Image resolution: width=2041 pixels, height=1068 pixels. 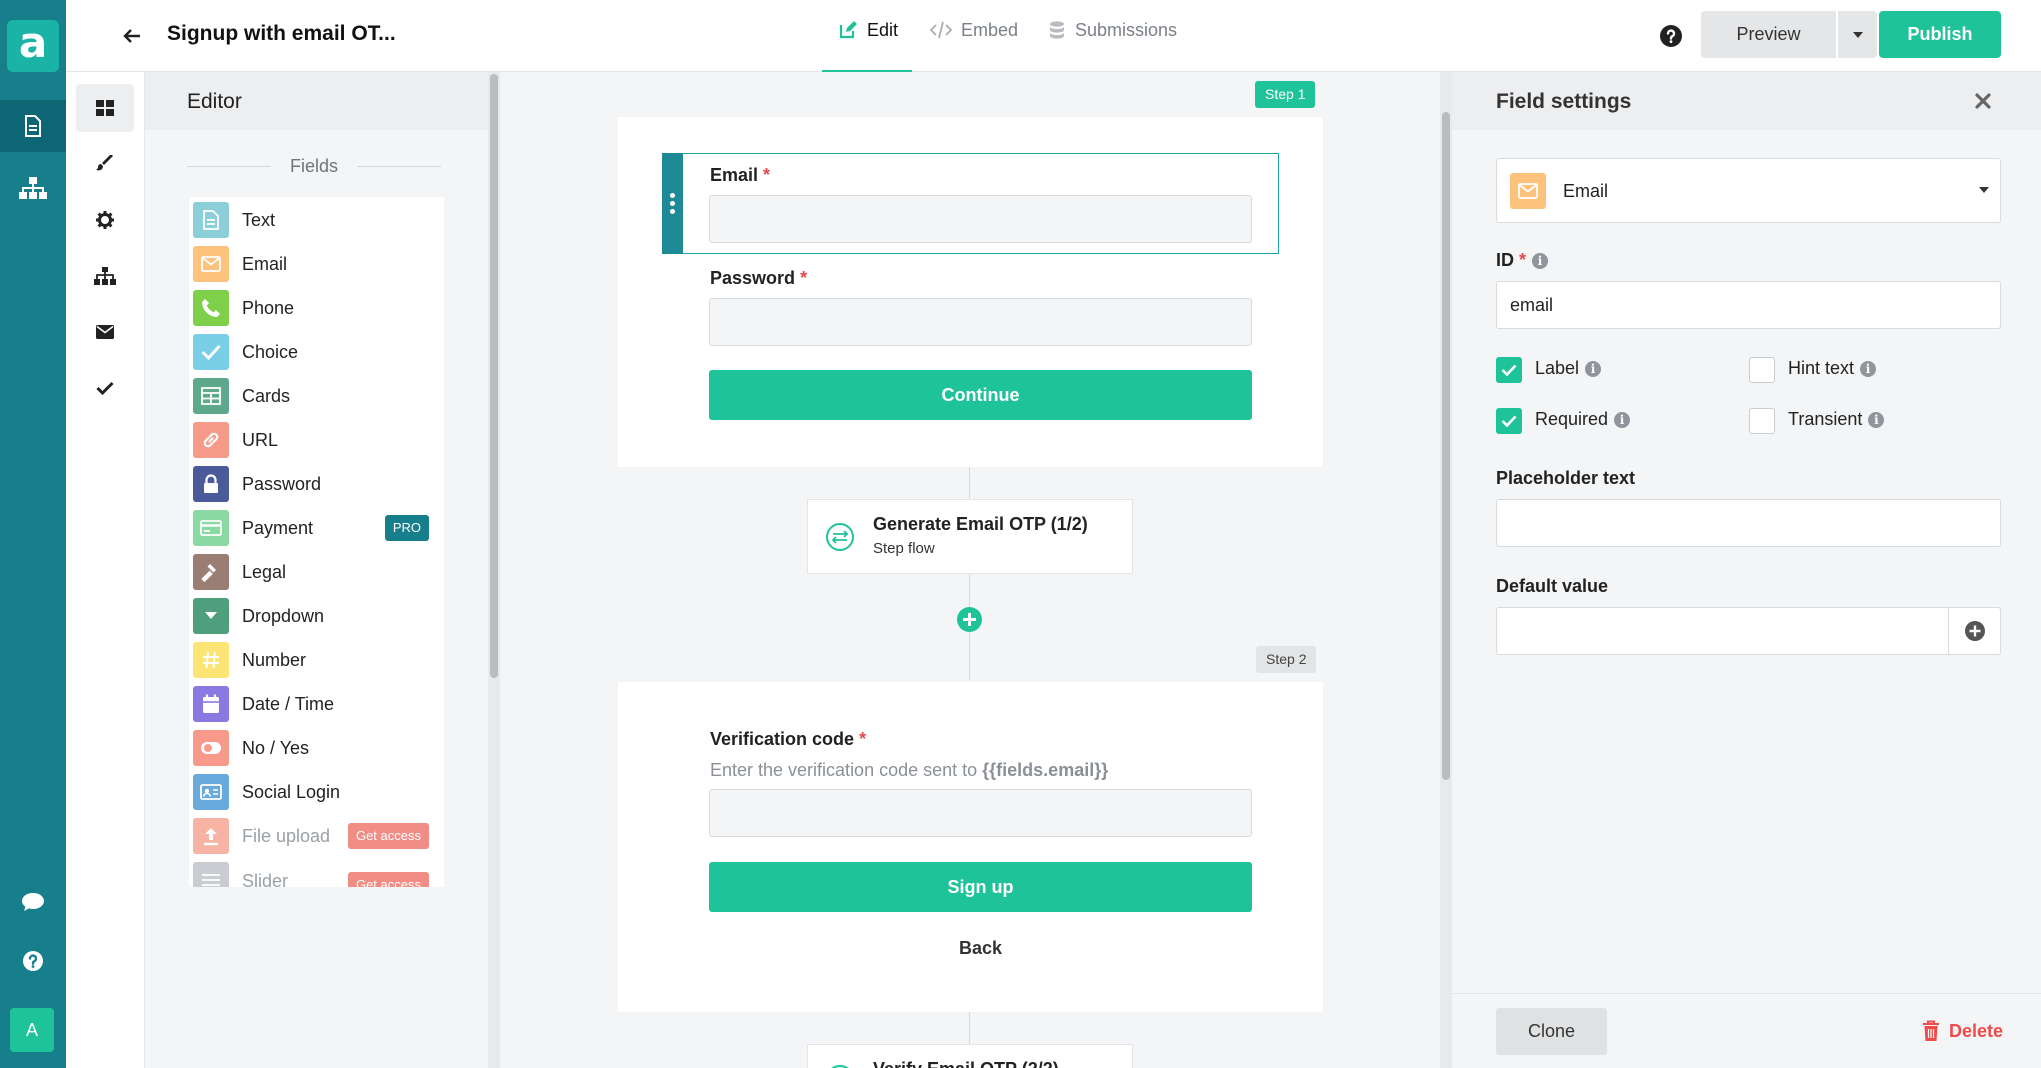 What do you see at coordinates (33, 46) in the screenshot?
I see `app-logo: a` at bounding box center [33, 46].